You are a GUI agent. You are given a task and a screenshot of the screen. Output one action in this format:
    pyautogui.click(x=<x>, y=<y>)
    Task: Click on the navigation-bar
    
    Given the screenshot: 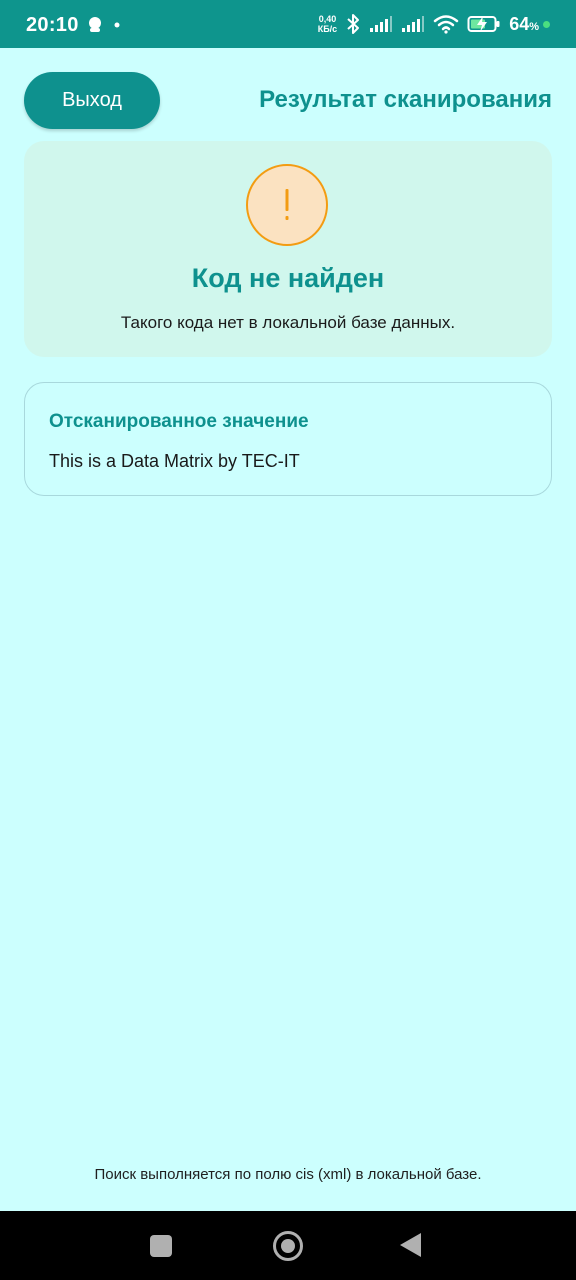 What is the action you would take?
    pyautogui.click(x=288, y=1245)
    